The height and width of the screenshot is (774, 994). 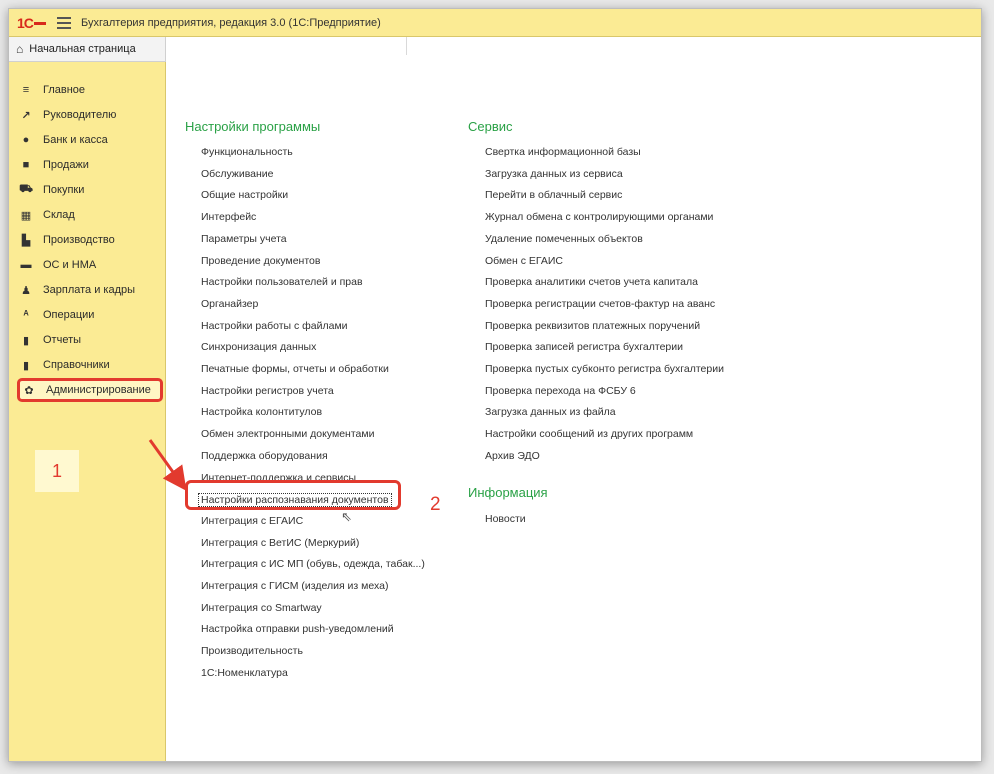 What do you see at coordinates (76, 365) in the screenshot?
I see `sidebar-item-label: Справочники` at bounding box center [76, 365].